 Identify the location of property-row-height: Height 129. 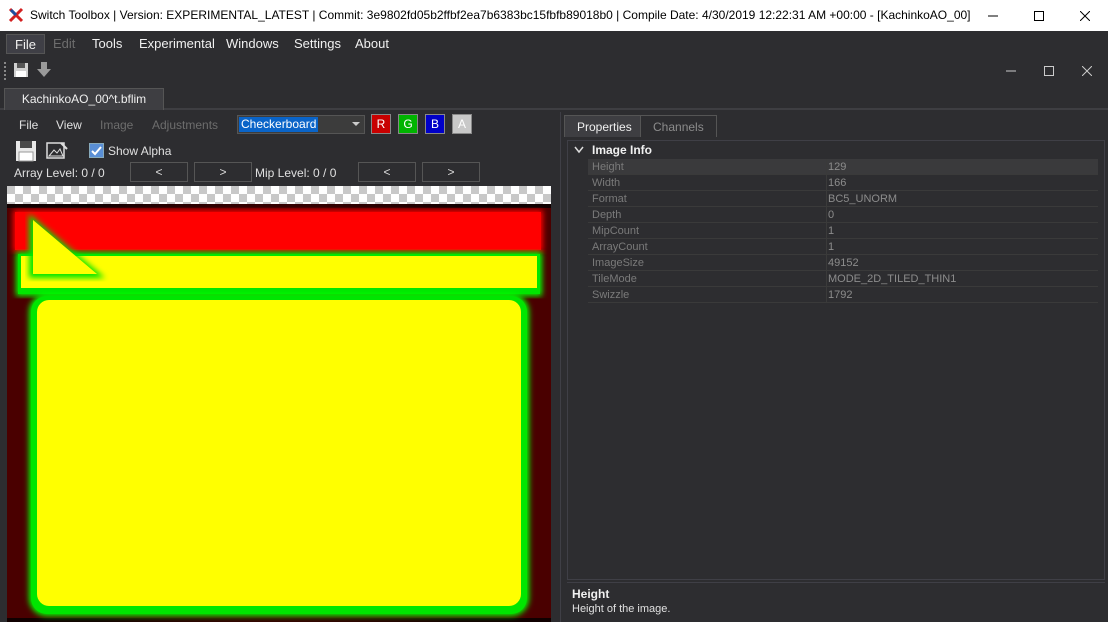
(843, 167).